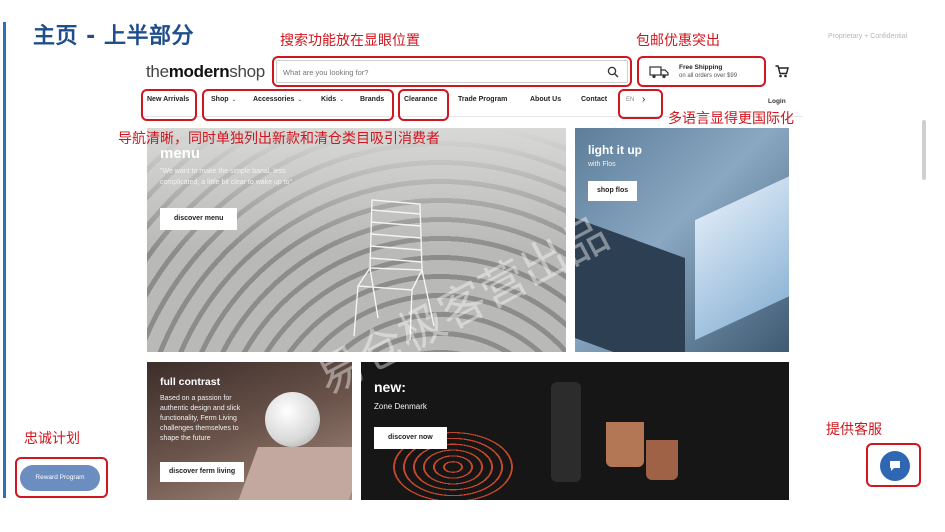 The image size is (945, 532). I want to click on discover-ferm-living-button: discover ferm living, so click(202, 472).